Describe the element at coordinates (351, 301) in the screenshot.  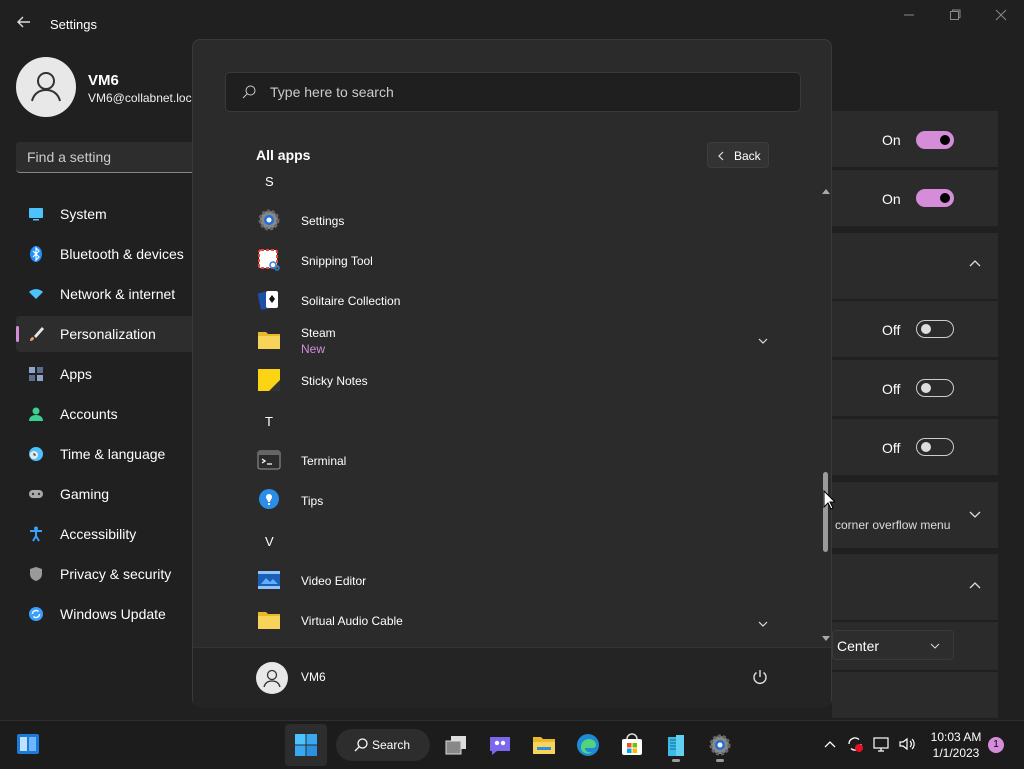
I see `app-name: Solitaire Collection` at that location.